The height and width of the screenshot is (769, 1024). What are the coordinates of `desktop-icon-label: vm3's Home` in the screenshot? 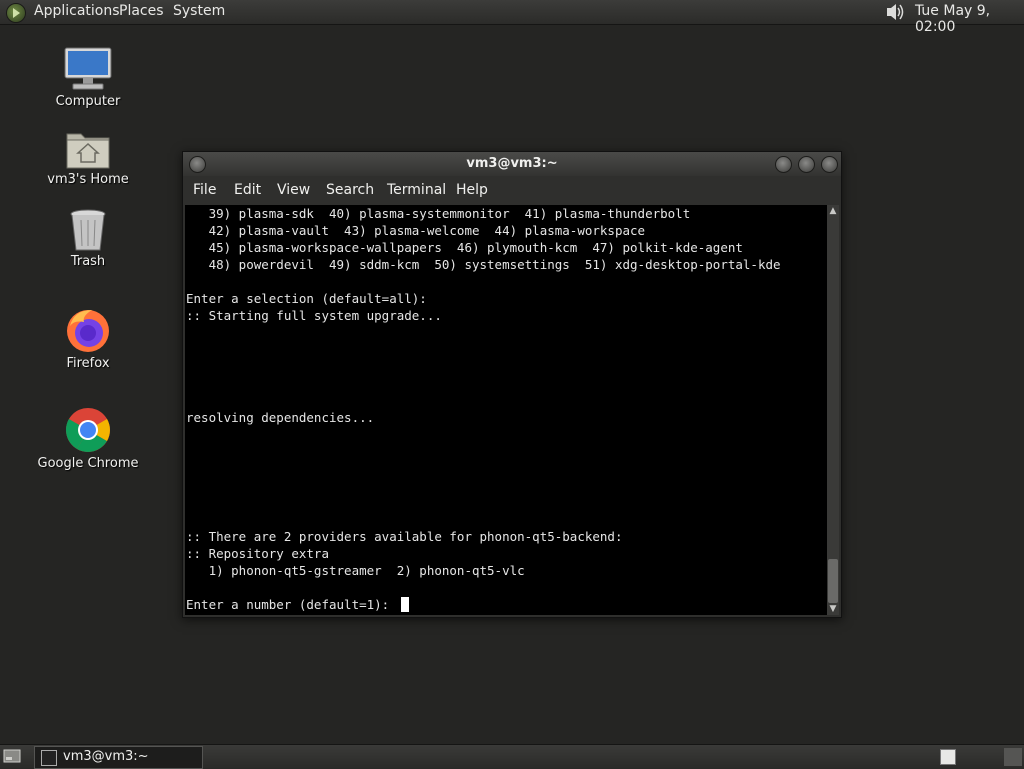 It's located at (88, 179).